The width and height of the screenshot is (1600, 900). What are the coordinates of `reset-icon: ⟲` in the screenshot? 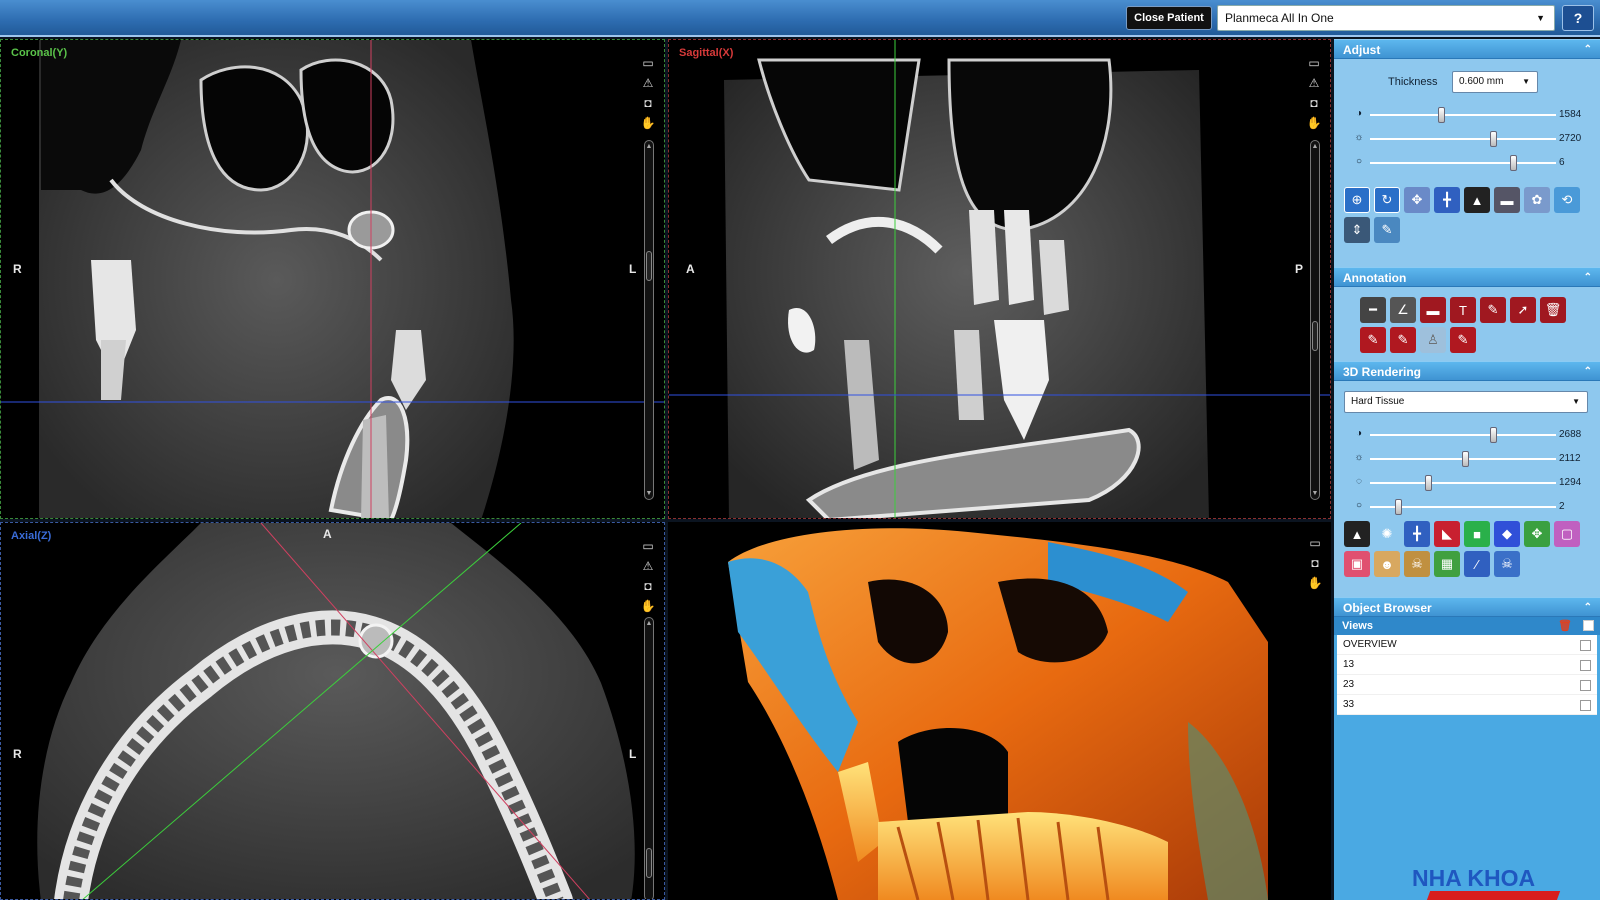 It's located at (1567, 200).